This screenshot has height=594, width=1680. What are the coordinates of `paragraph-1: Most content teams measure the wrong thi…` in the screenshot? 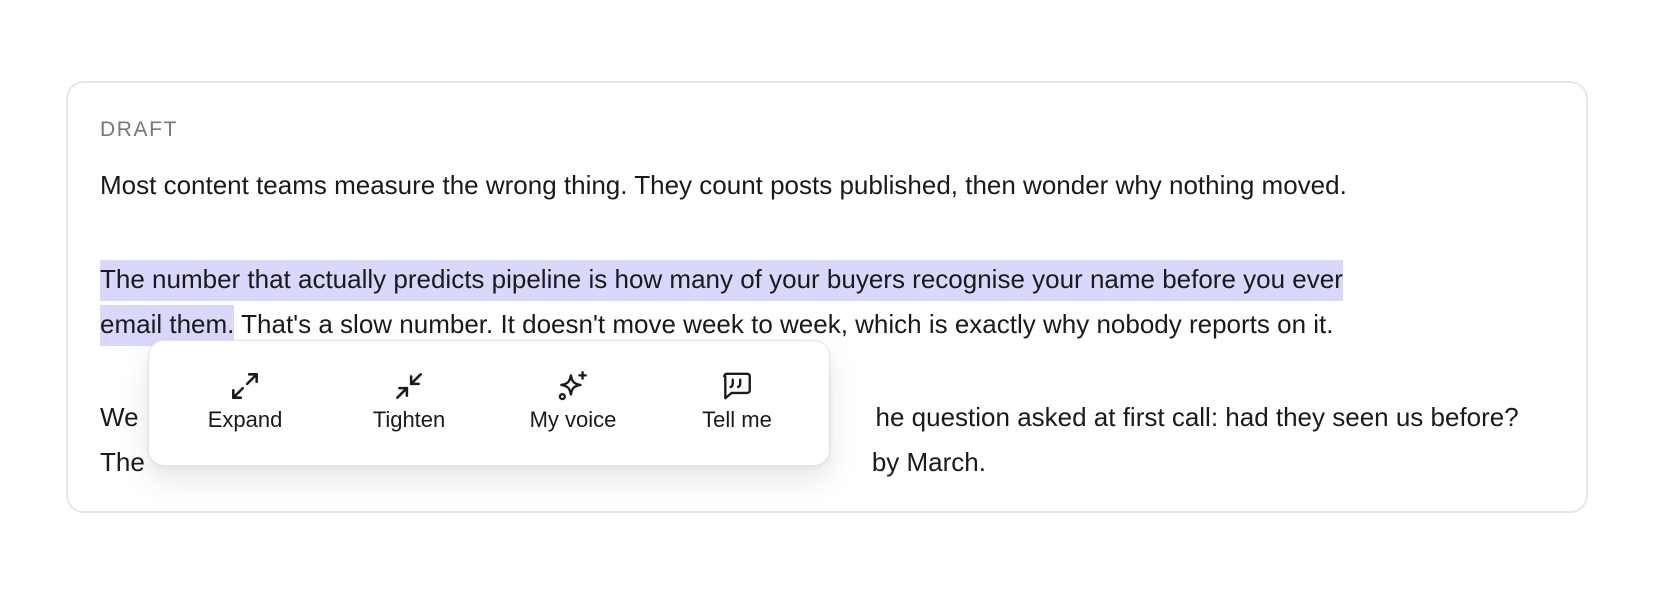 It's located at (723, 185).